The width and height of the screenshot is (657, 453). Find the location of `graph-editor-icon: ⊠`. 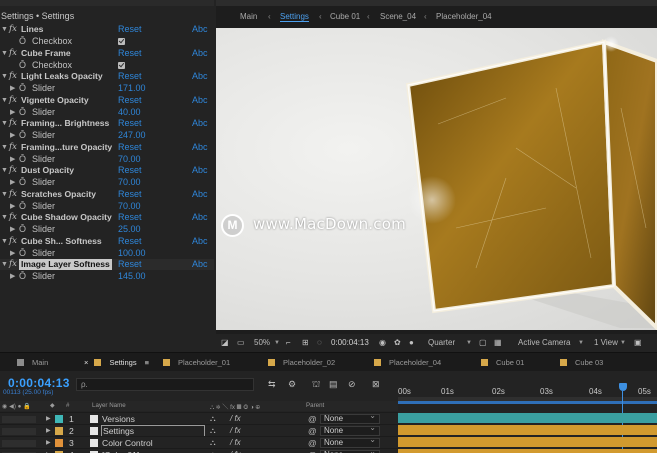

graph-editor-icon: ⊠ is located at coordinates (376, 384).